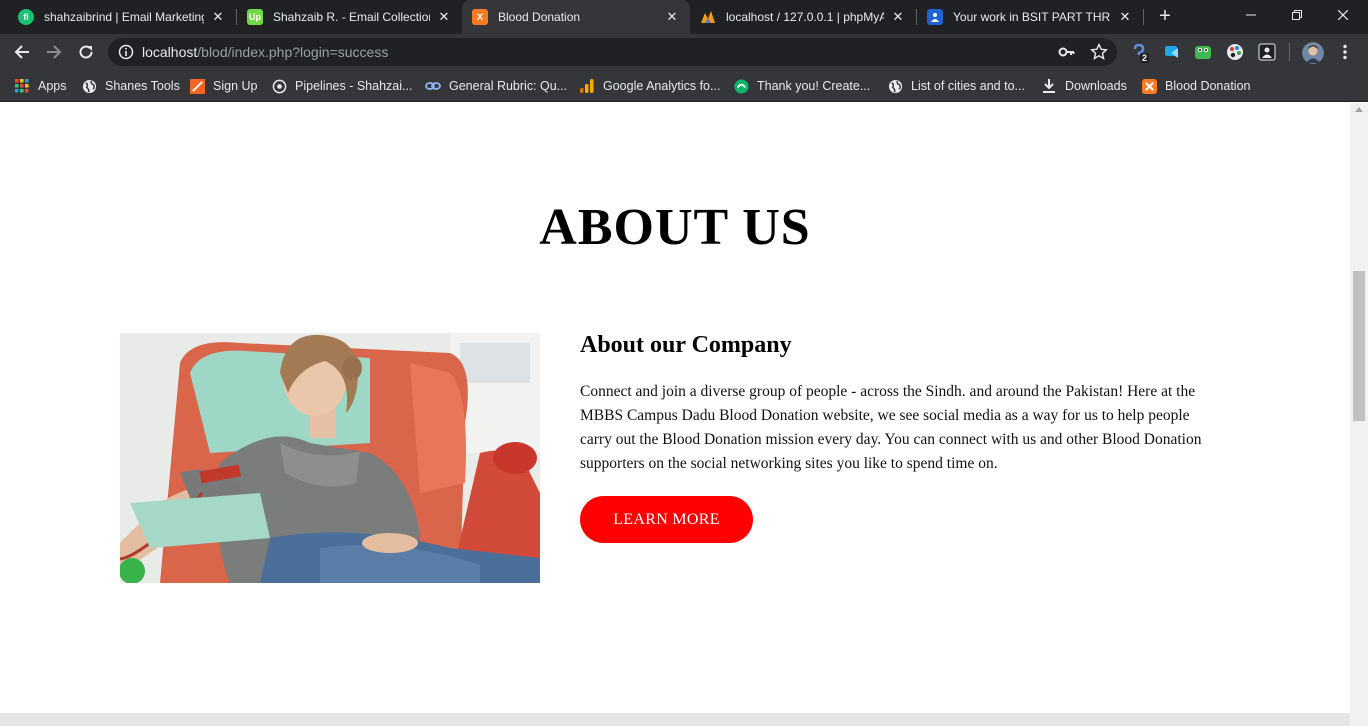 The height and width of the screenshot is (726, 1368). I want to click on tab-label: Shahzaib R. - Email Collection,, so click(351, 17).